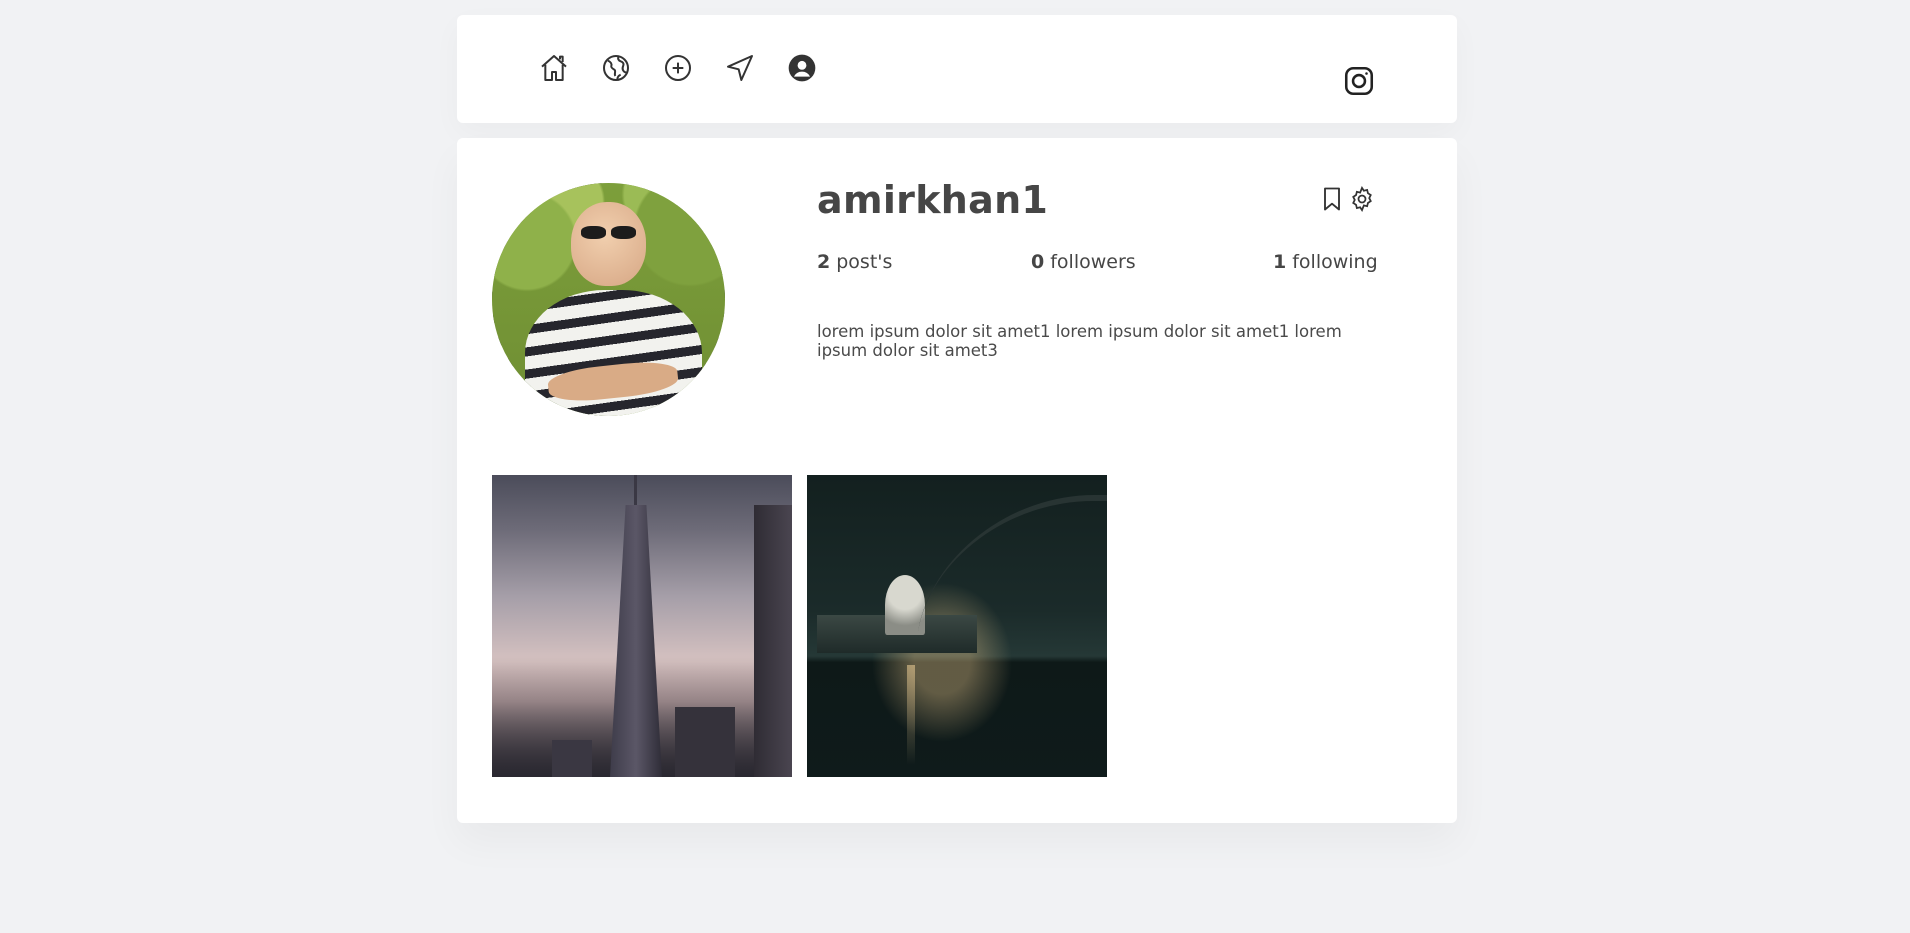  What do you see at coordinates (616, 68) in the screenshot?
I see `globe-icon` at bounding box center [616, 68].